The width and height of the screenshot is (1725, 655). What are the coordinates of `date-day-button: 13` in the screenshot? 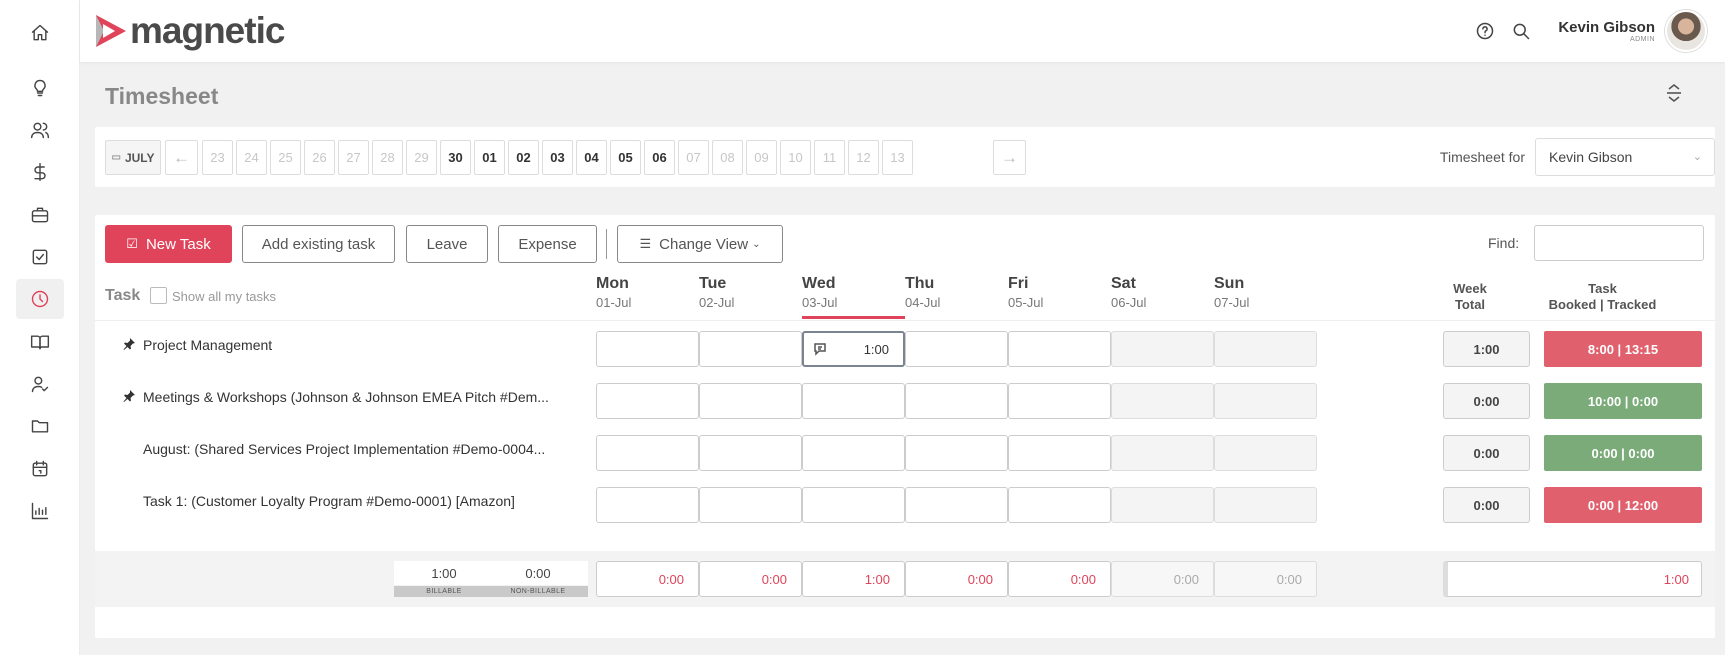 It's located at (897, 157).